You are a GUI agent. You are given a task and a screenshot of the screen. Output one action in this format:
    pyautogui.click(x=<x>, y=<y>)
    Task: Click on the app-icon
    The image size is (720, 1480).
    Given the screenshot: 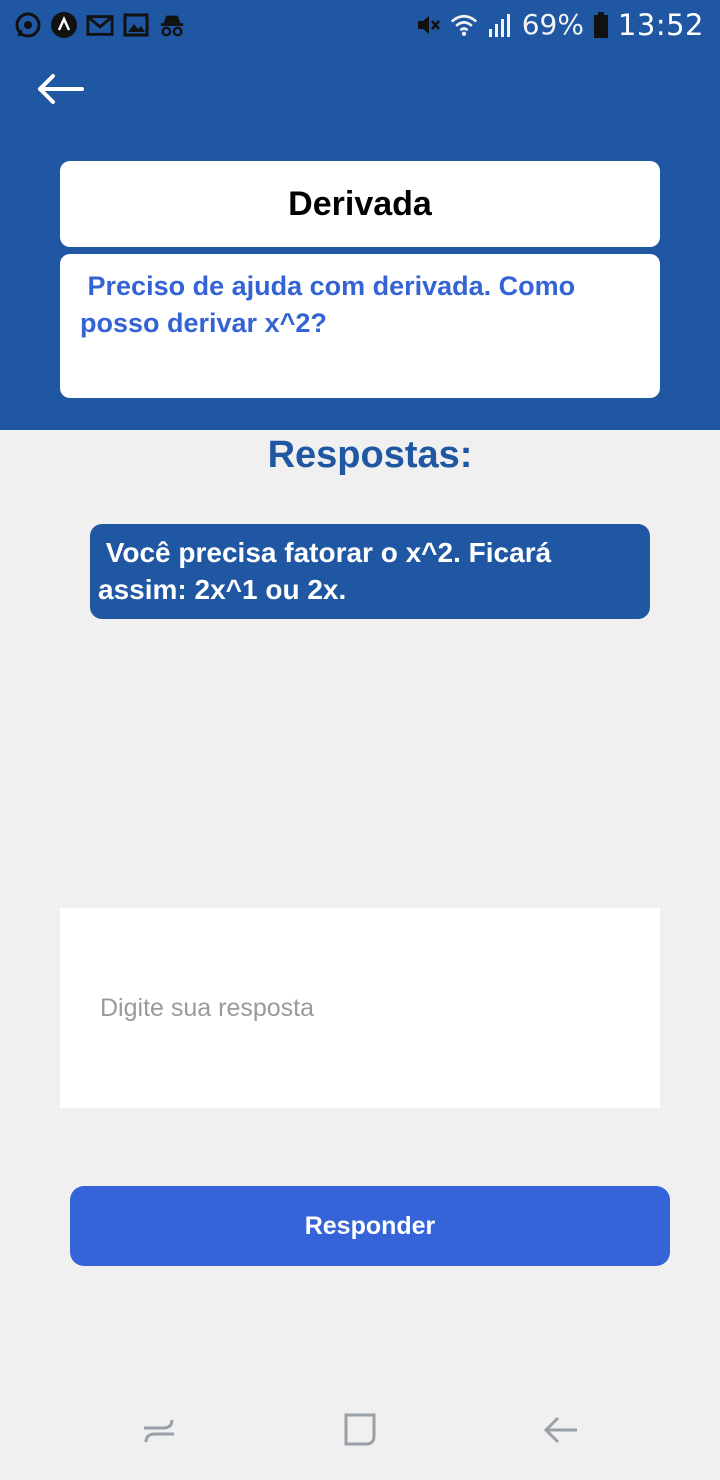 What is the action you would take?
    pyautogui.click(x=64, y=25)
    